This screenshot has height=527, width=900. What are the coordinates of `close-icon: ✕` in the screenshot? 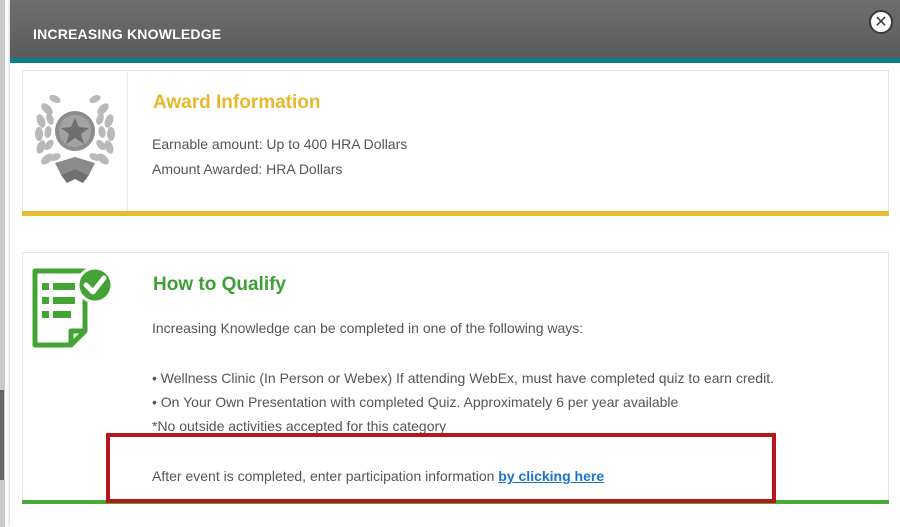 It's located at (881, 21).